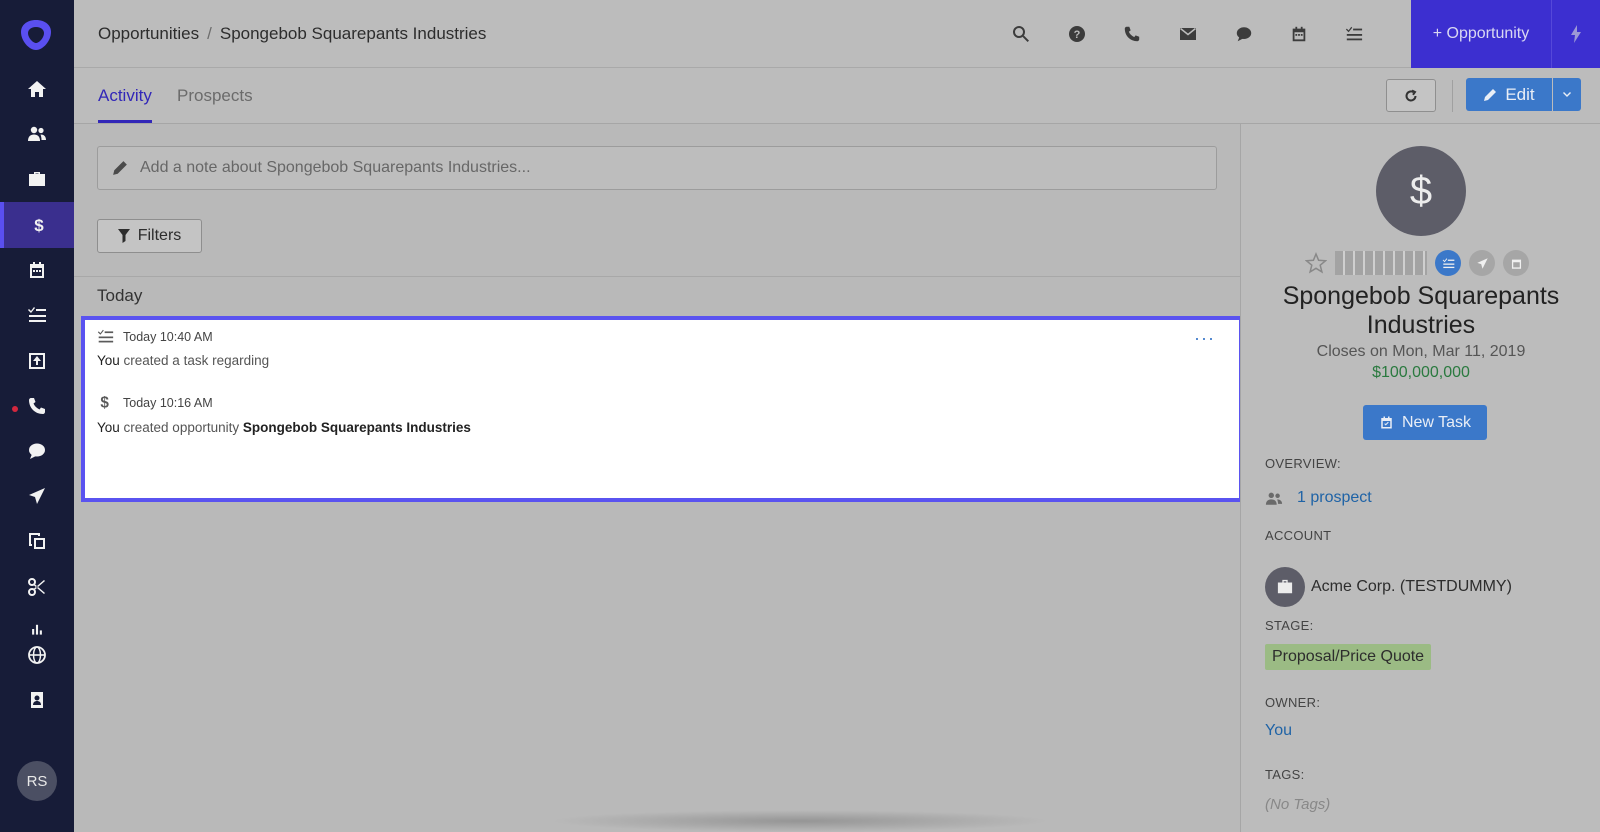  I want to click on account-name: Acme Corp. (TESTDUMMY), so click(1411, 586).